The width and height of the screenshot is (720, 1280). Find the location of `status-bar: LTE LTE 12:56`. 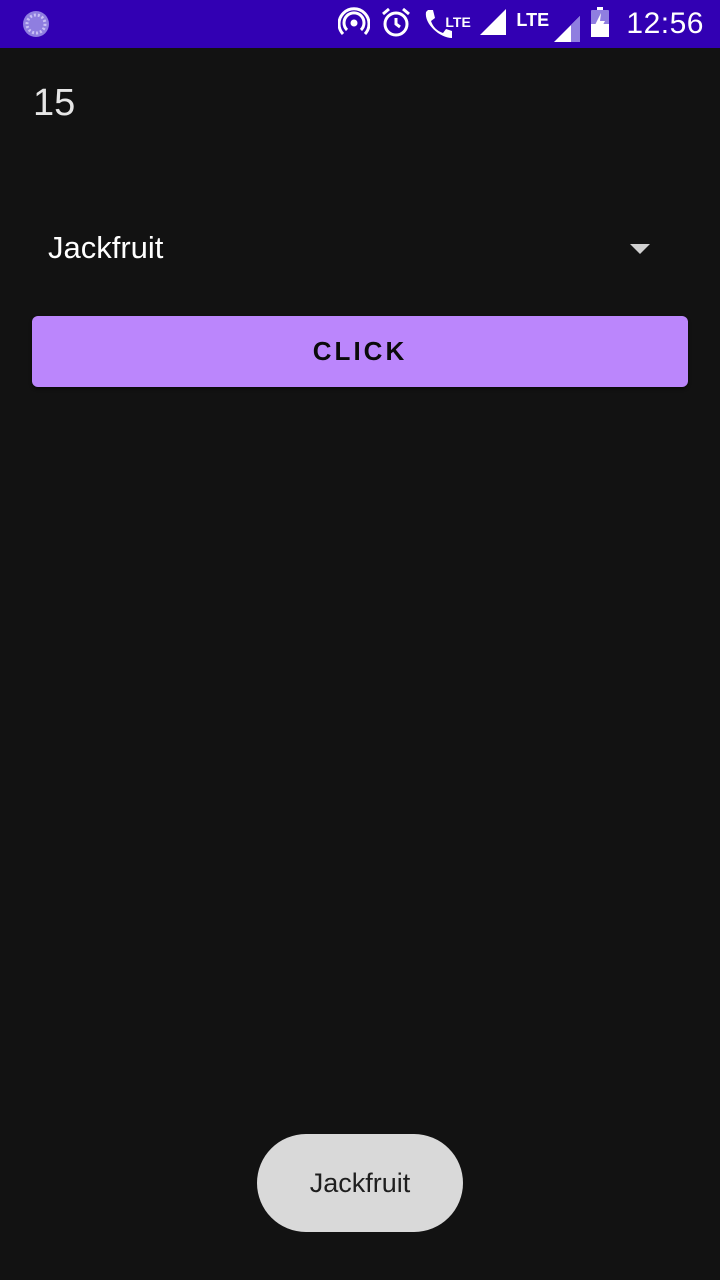

status-bar: LTE LTE 12:56 is located at coordinates (360, 24).